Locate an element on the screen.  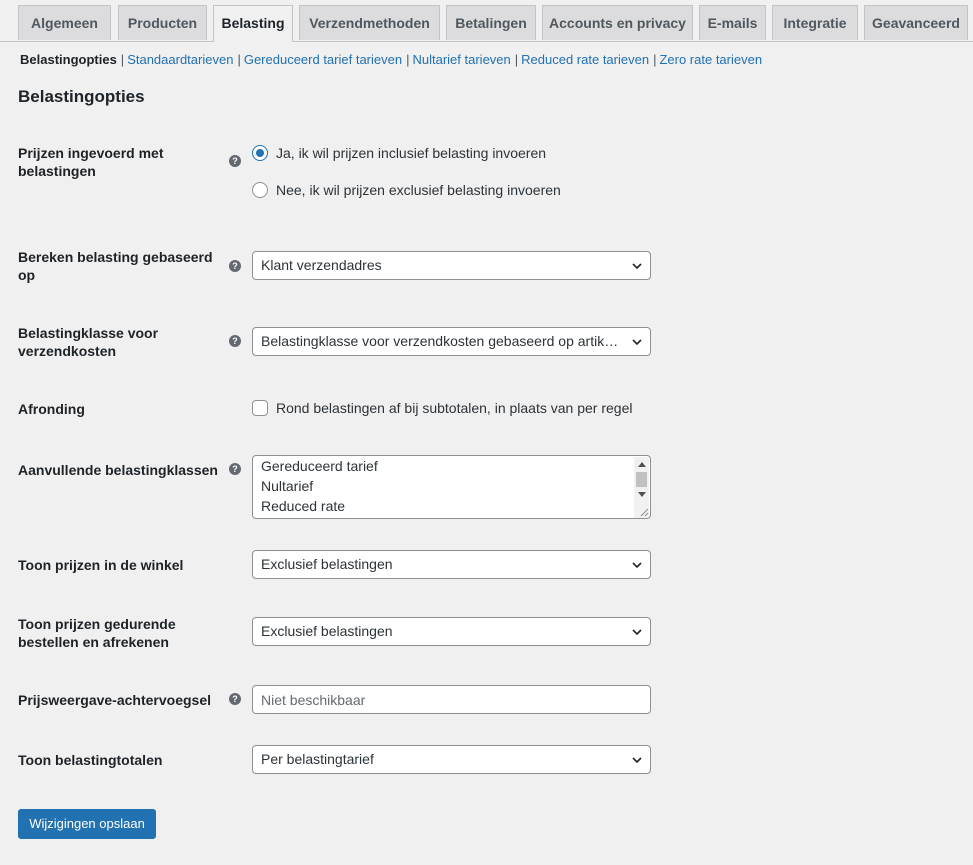
calc-based-on-value: Klant verzendadres is located at coordinates (321, 265).